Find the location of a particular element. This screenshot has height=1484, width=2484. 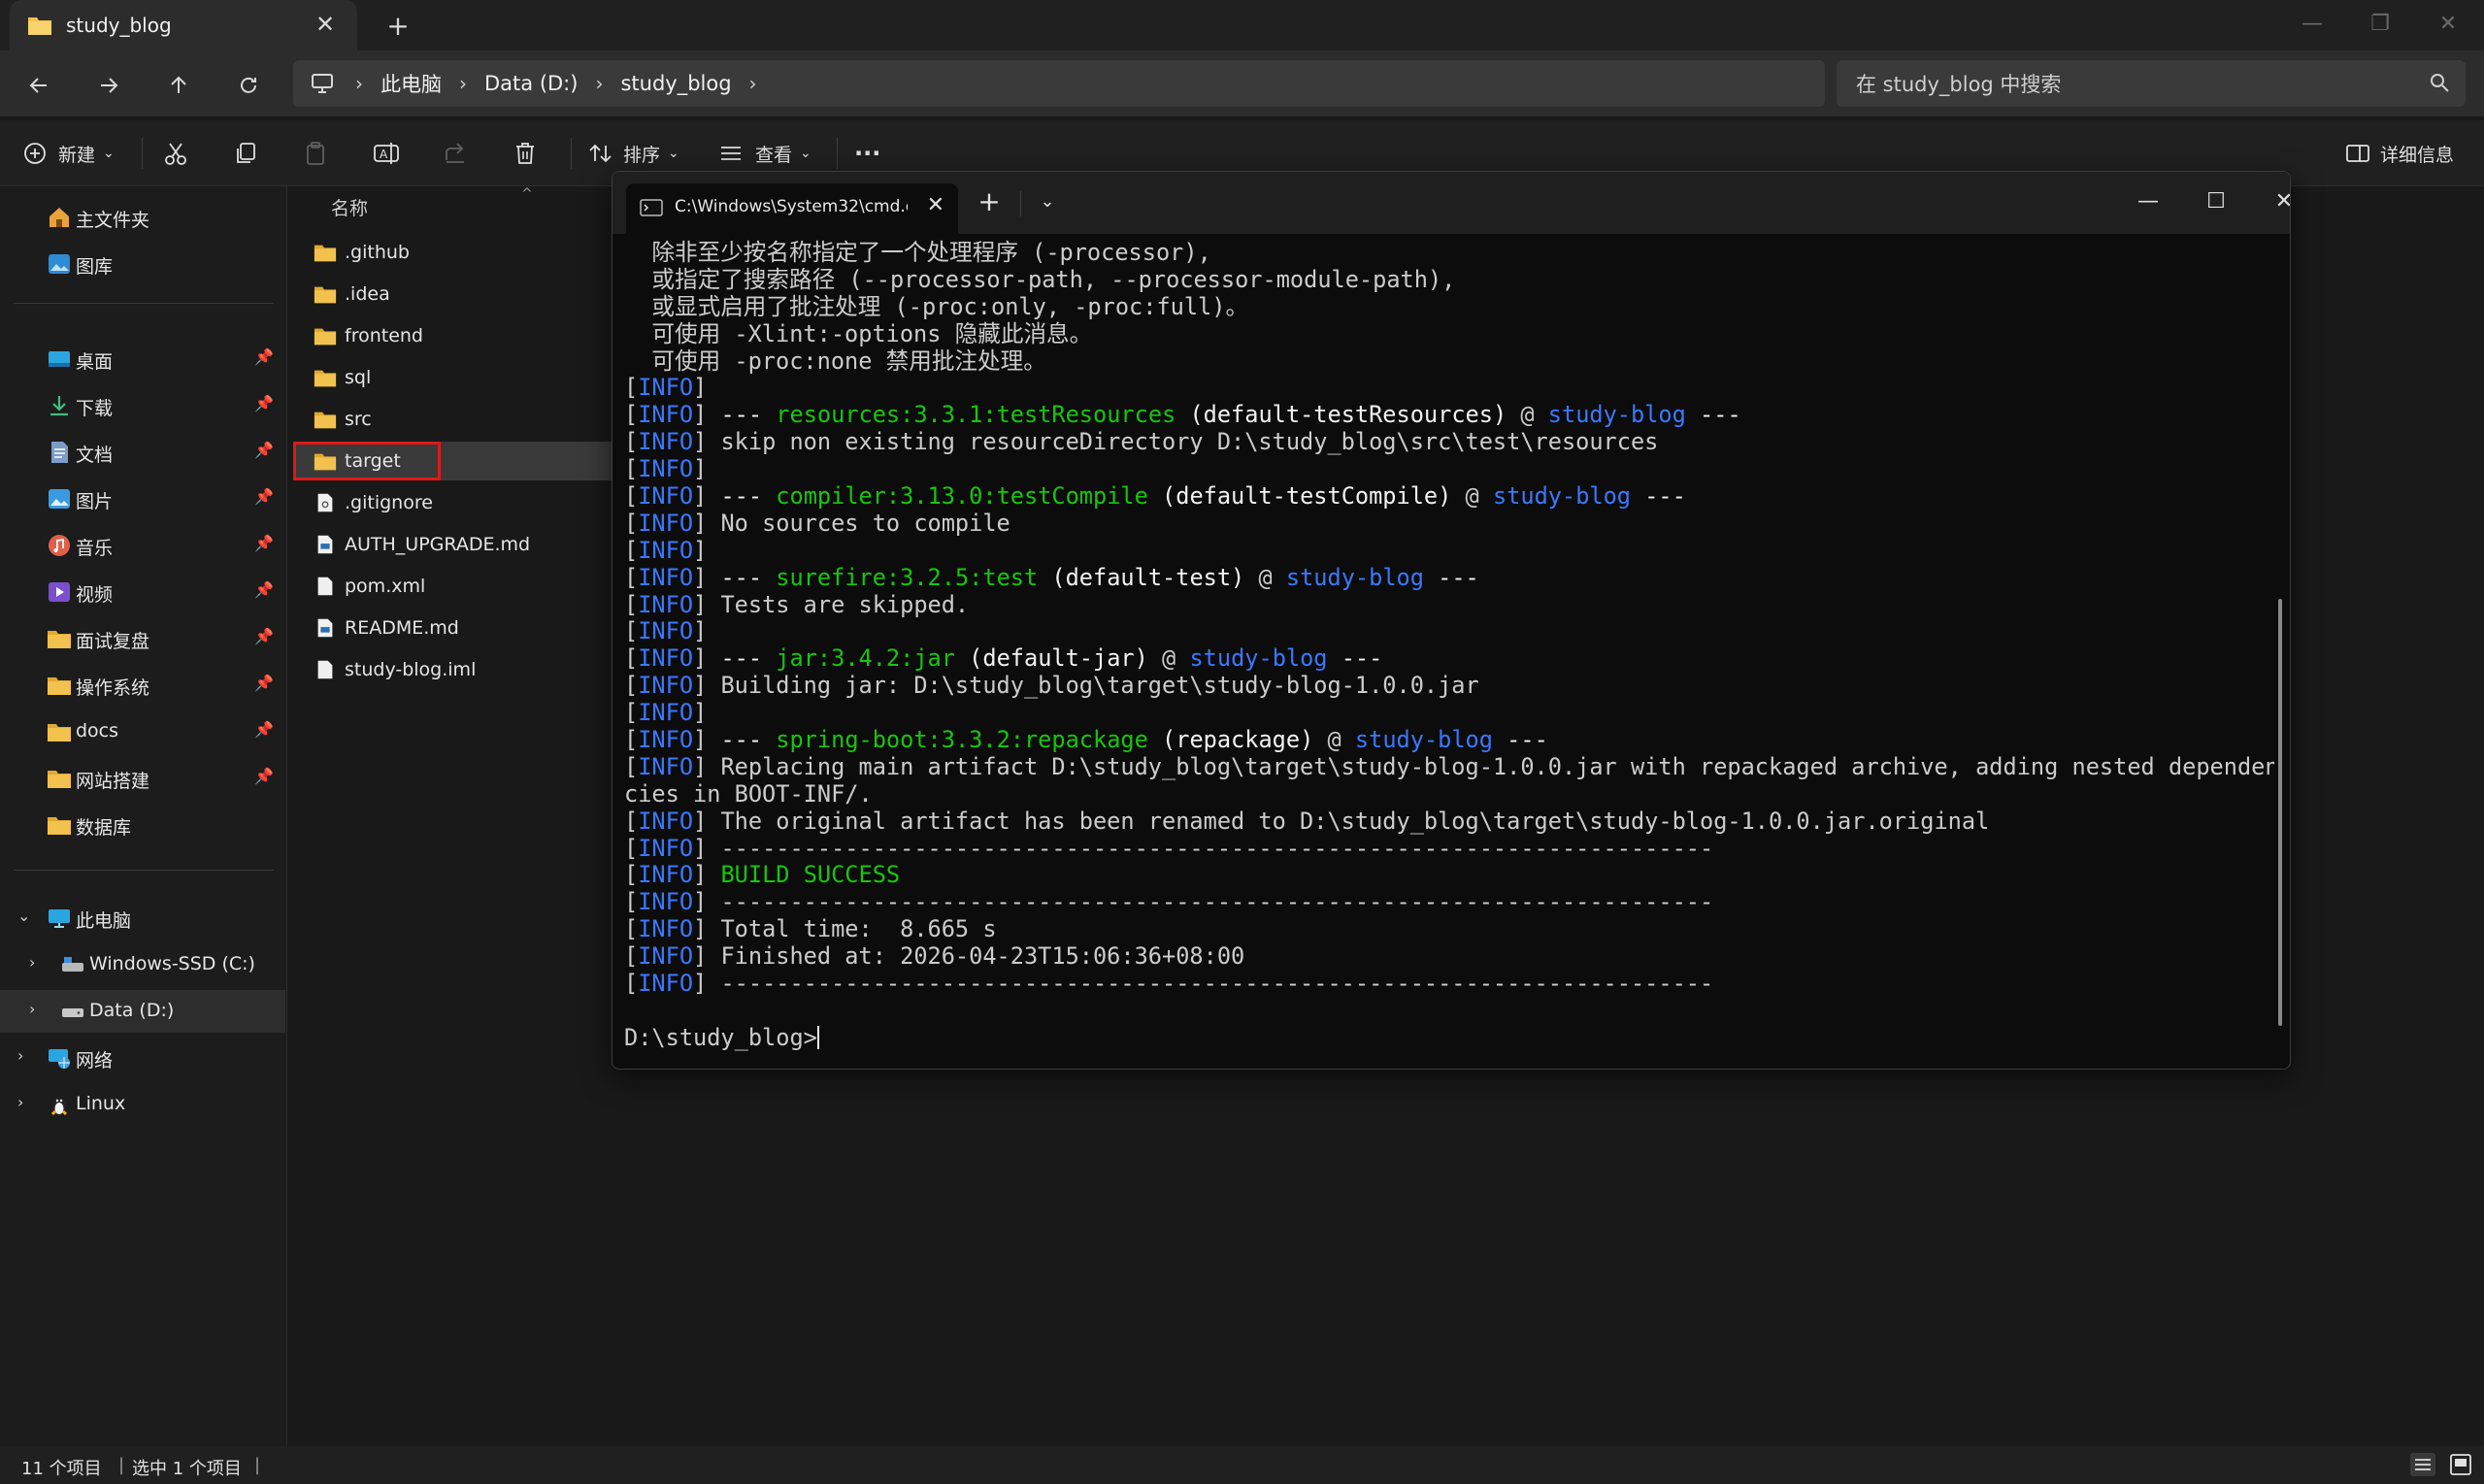

view-button: 查看 ⌄ is located at coordinates (764, 153).